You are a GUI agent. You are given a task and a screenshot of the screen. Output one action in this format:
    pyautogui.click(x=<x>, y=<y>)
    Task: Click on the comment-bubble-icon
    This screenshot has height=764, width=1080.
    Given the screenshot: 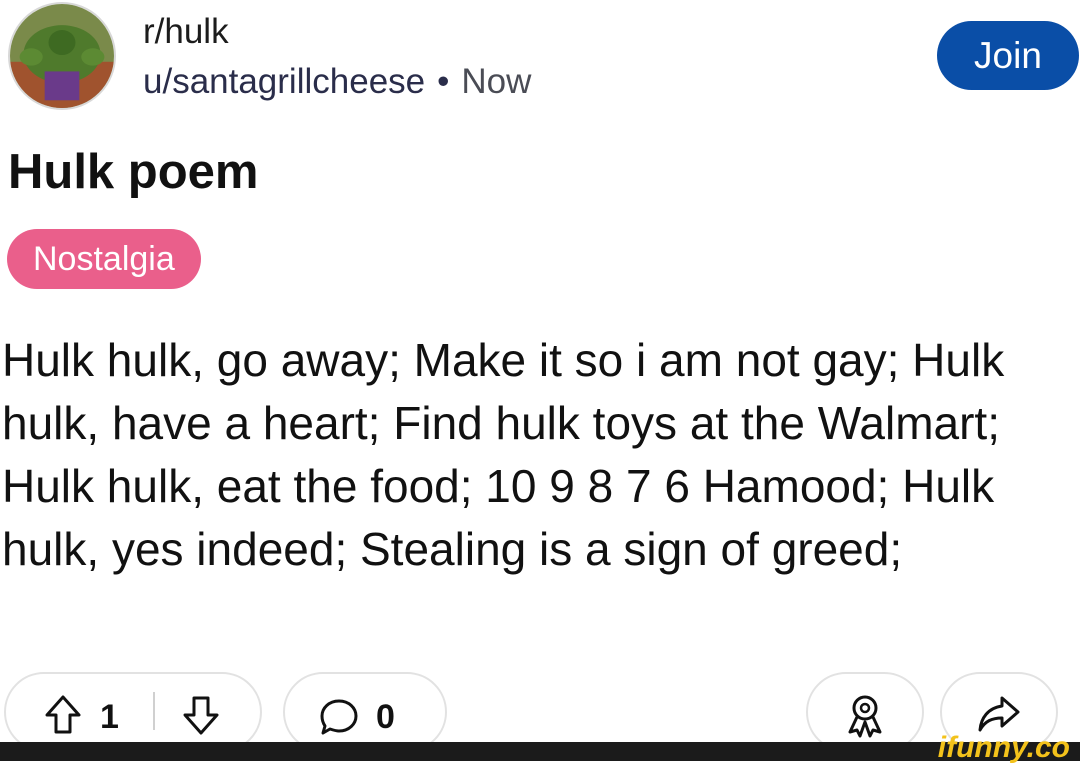 What is the action you would take?
    pyautogui.click(x=339, y=717)
    